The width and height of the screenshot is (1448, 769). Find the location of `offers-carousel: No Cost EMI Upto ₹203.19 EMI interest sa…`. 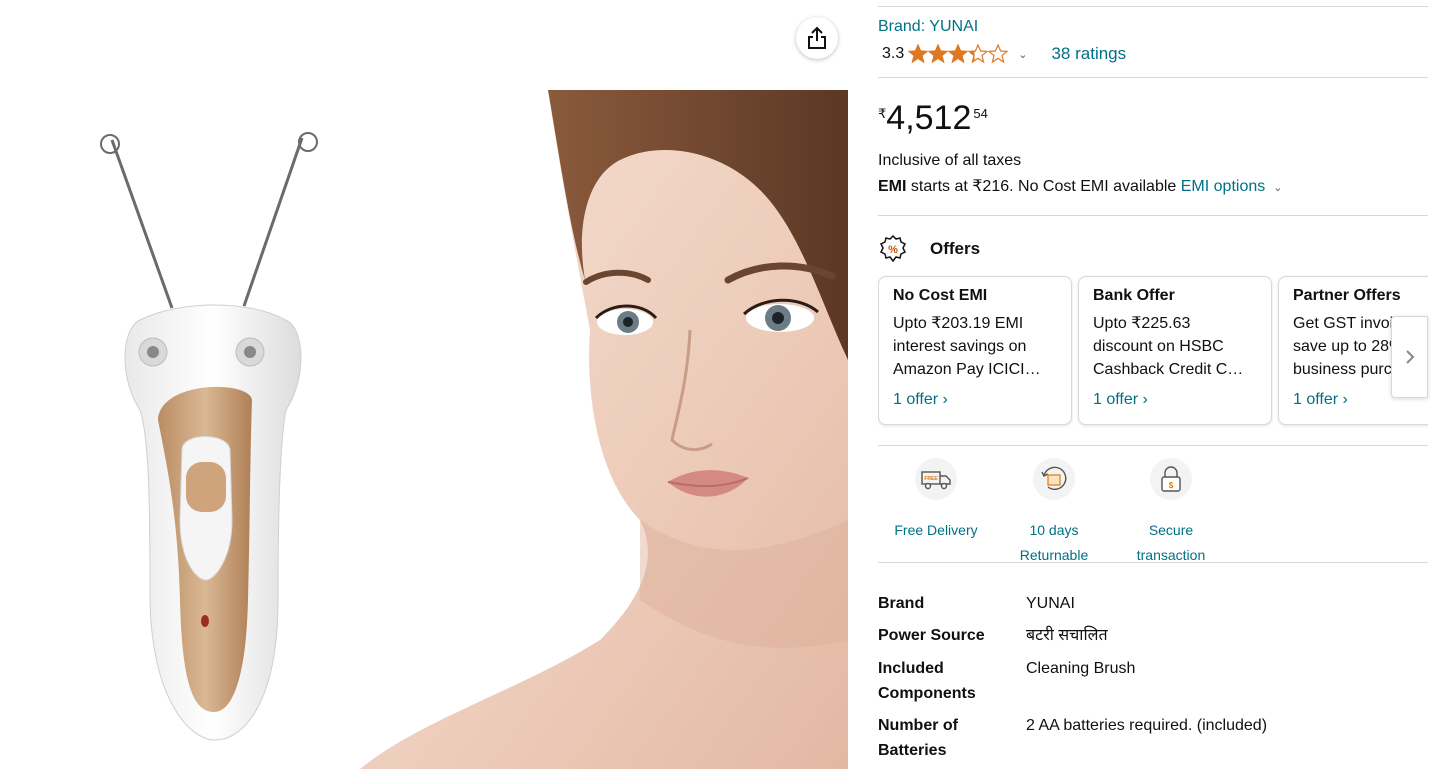

offers-carousel: No Cost EMI Upto ₹203.19 EMI interest sa… is located at coordinates (1153, 350).